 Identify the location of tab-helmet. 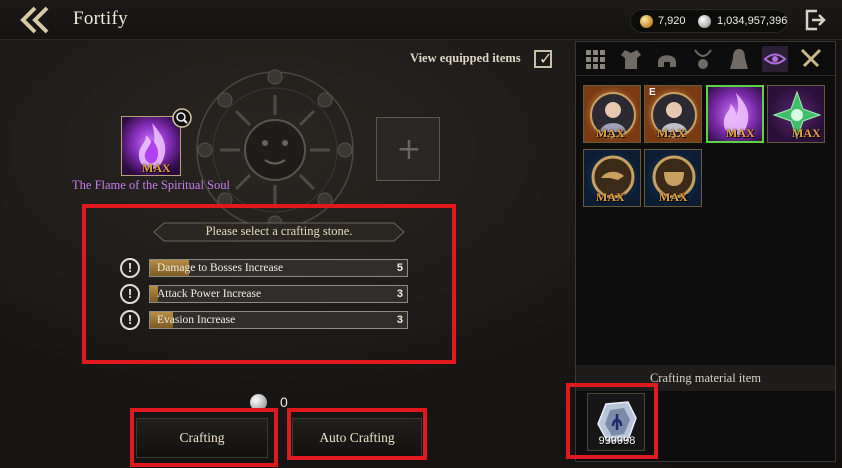
(667, 59).